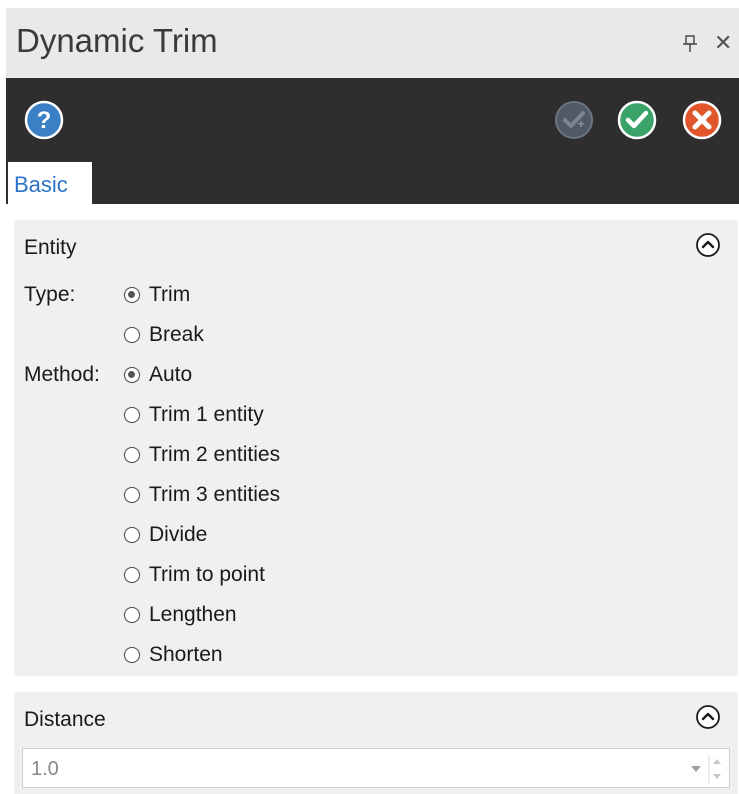 The height and width of the screenshot is (794, 739). I want to click on distance-input: 1.0, so click(376, 768).